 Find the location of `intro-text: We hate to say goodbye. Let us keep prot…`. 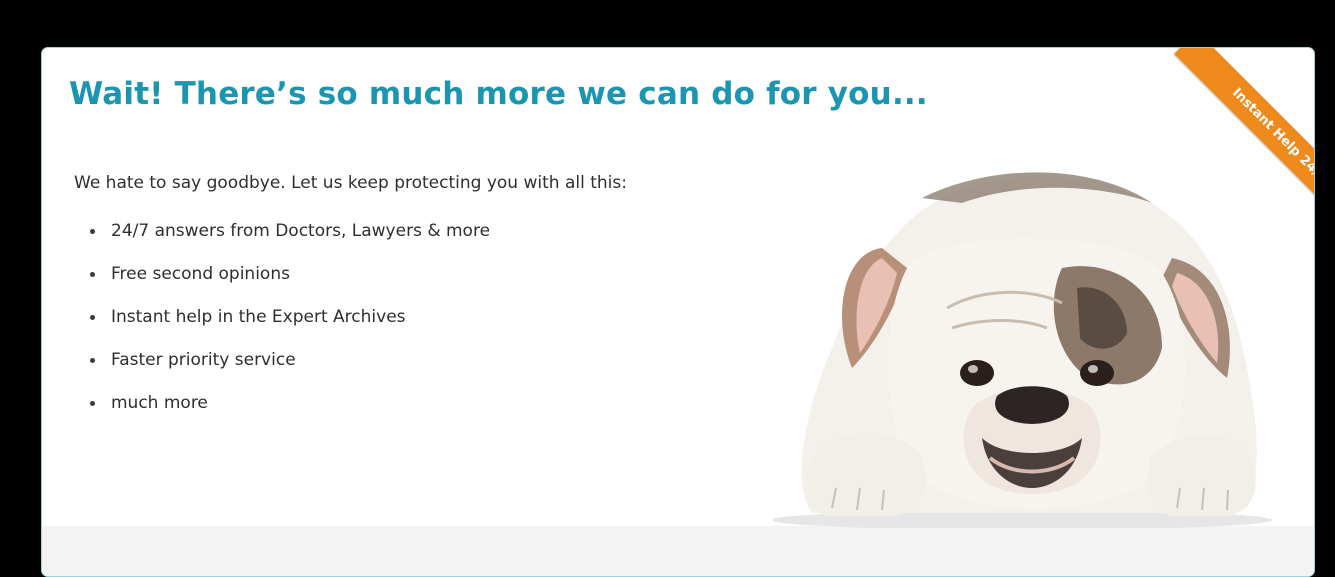

intro-text: We hate to say goodbye. Let us keep prot… is located at coordinates (350, 183).